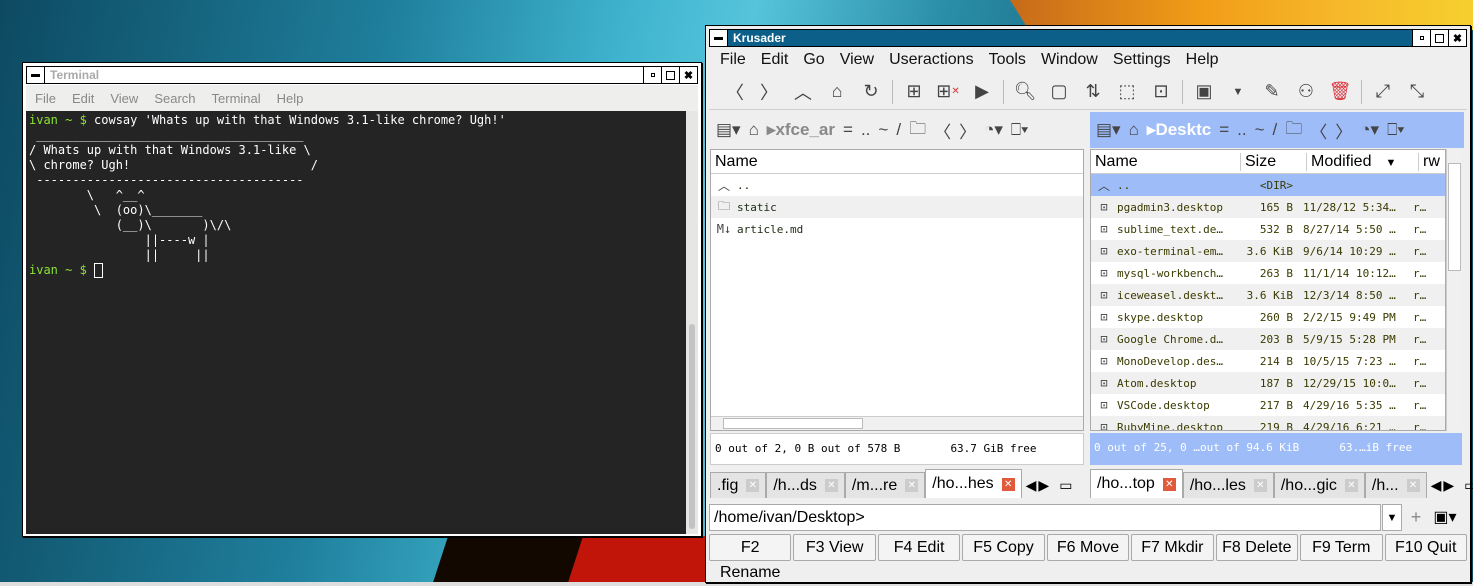  I want to click on file-row: ︿.., so click(897, 185).